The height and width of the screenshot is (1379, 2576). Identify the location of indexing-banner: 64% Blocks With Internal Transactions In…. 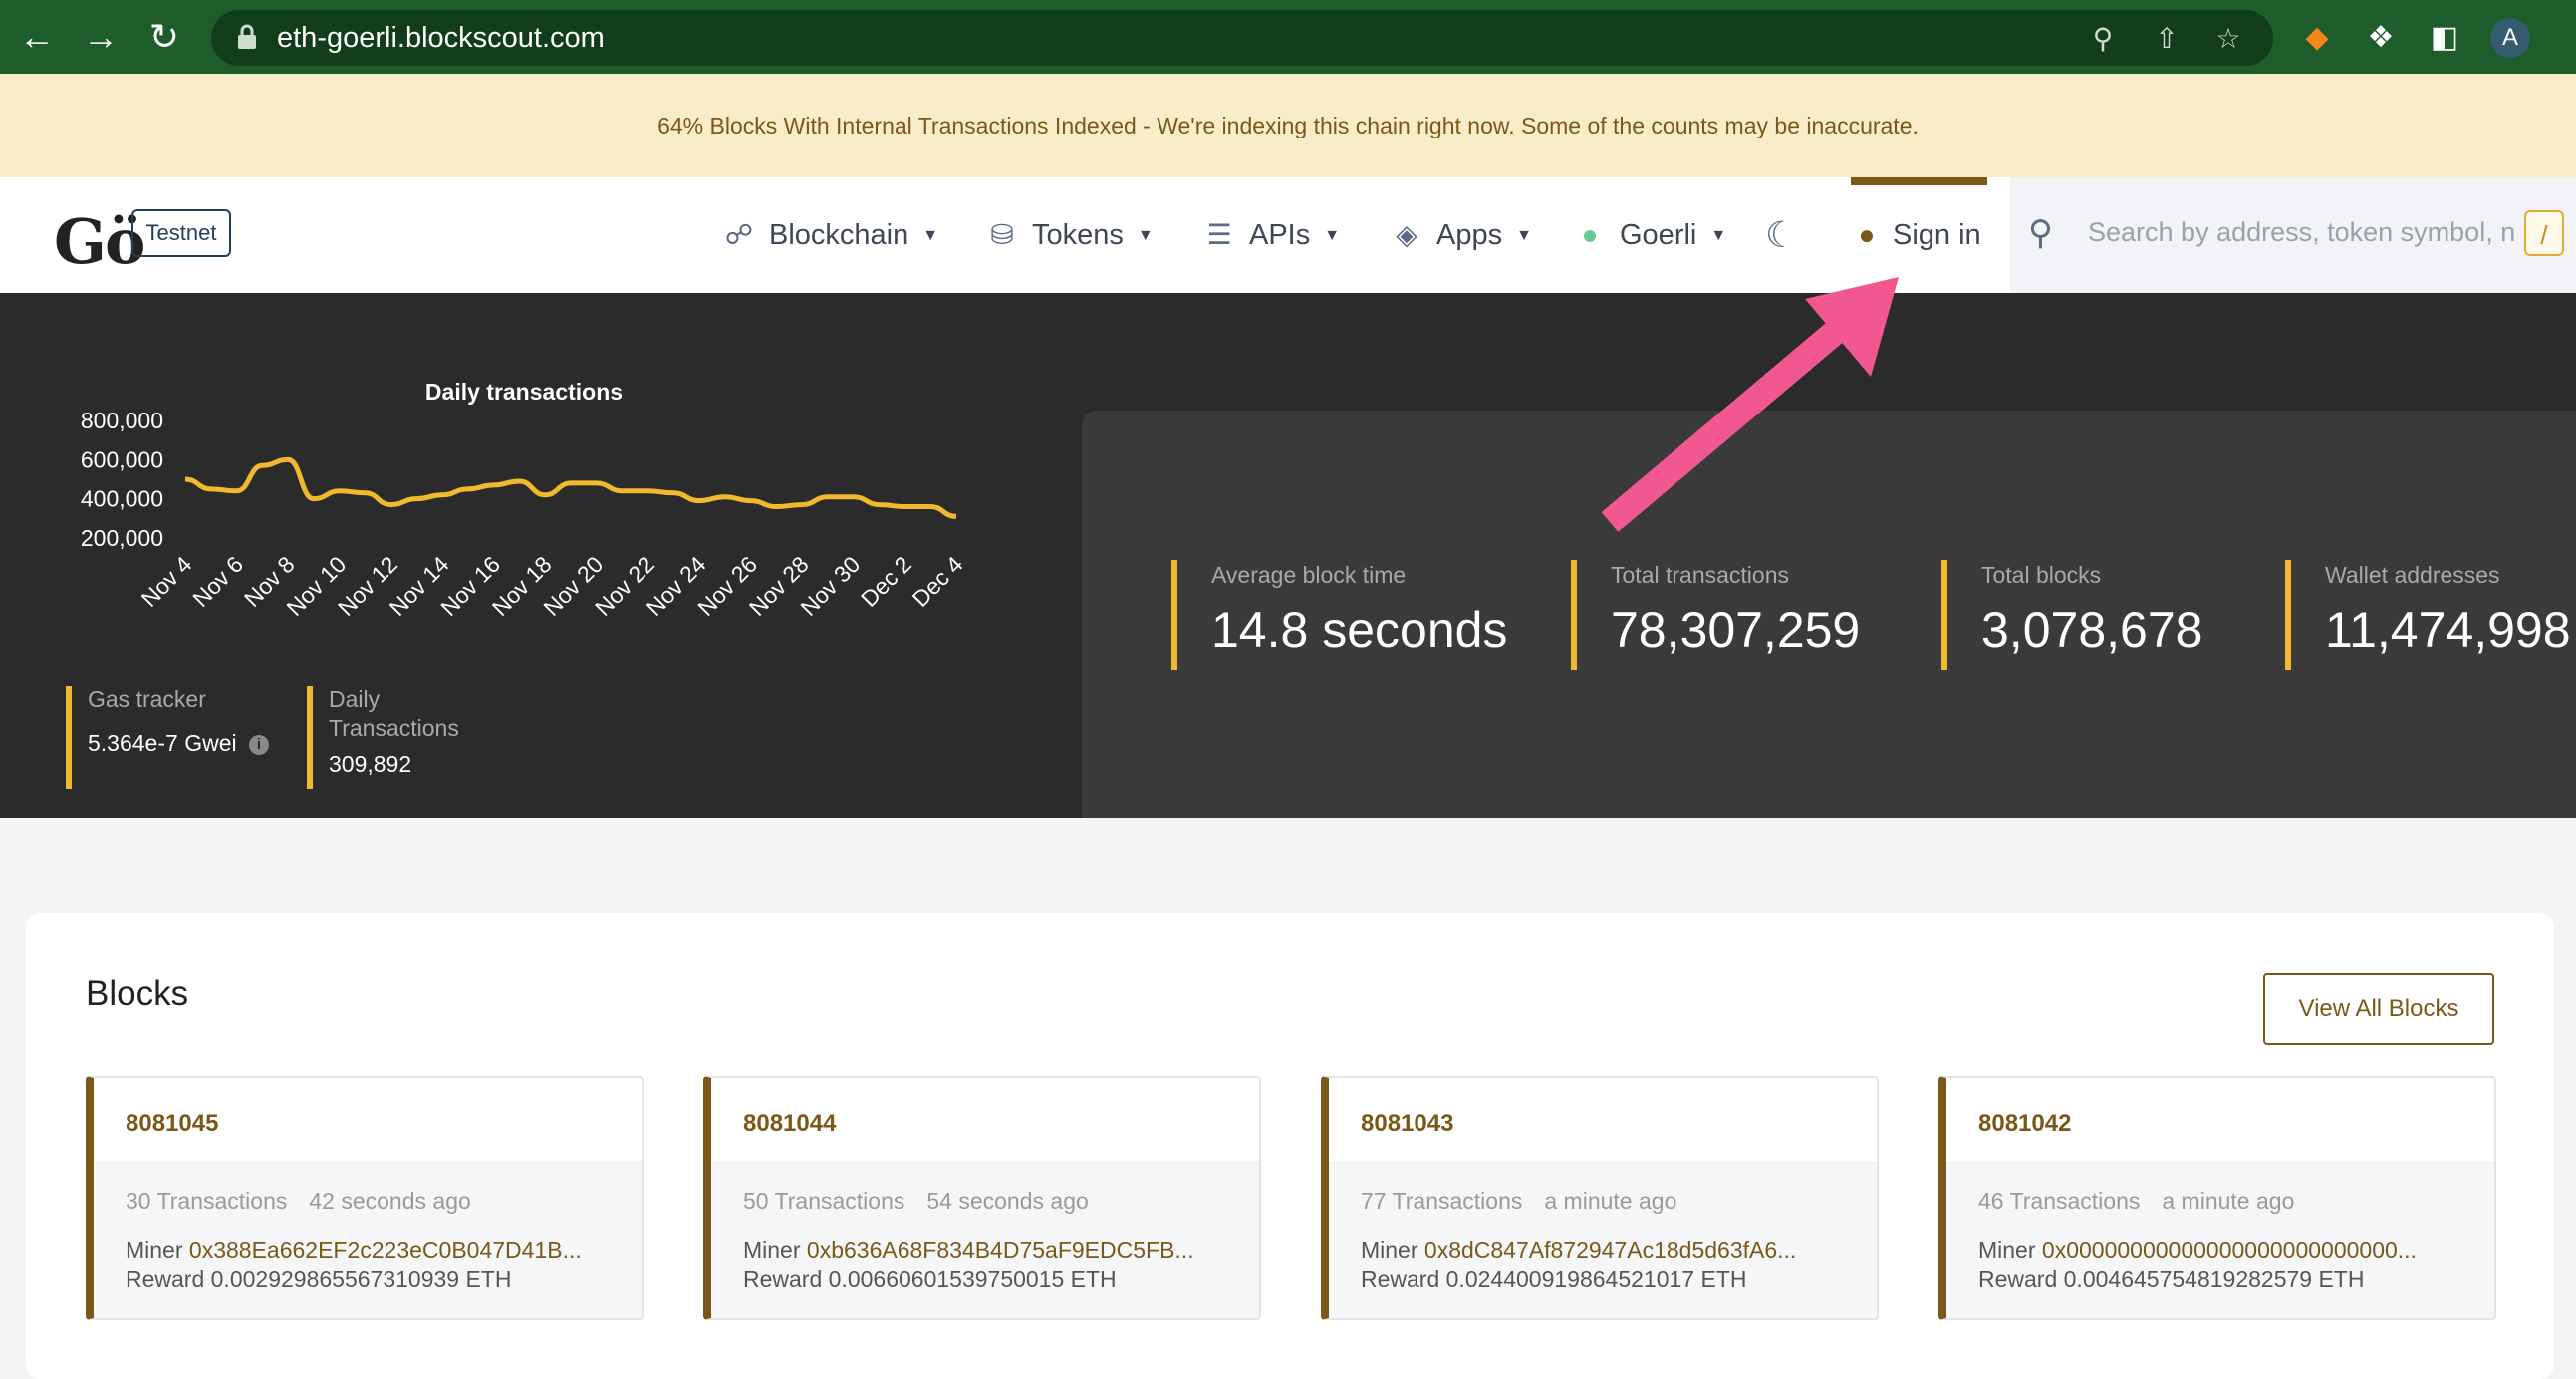
(1288, 125).